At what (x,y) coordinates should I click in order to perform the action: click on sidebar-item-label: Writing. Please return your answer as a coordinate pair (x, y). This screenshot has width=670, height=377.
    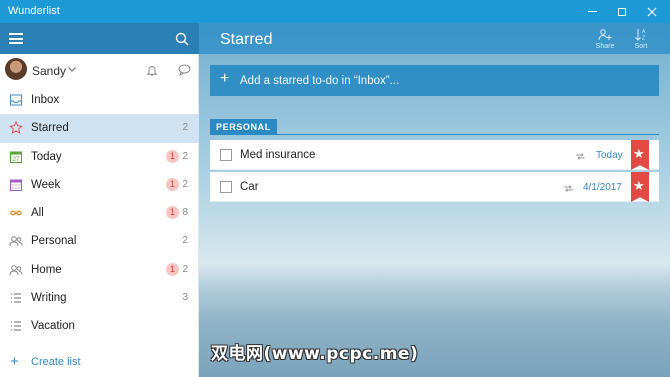
    Looking at the image, I should click on (49, 298).